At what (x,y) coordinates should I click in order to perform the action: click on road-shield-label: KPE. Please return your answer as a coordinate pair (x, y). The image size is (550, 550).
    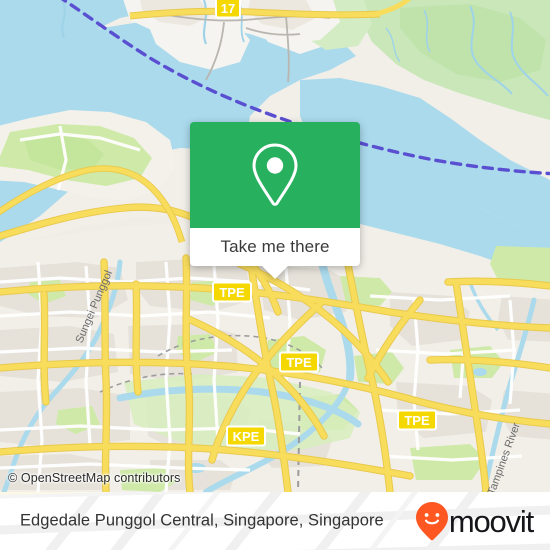
    Looking at the image, I should click on (246, 436).